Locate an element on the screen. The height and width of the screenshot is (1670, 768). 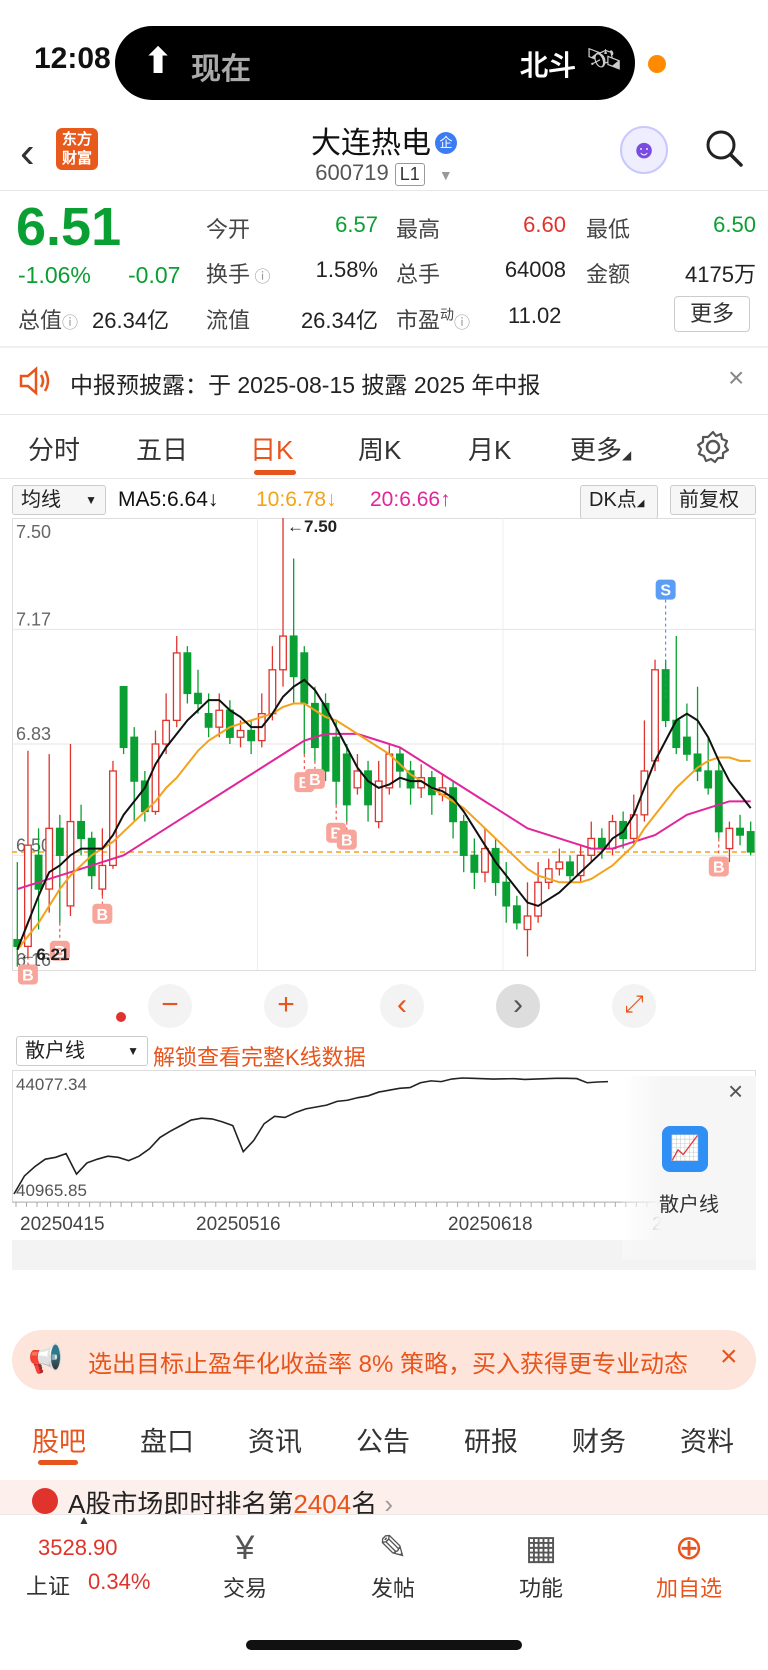
info-dots-icon: ⓘ is located at coordinates (462, 323).